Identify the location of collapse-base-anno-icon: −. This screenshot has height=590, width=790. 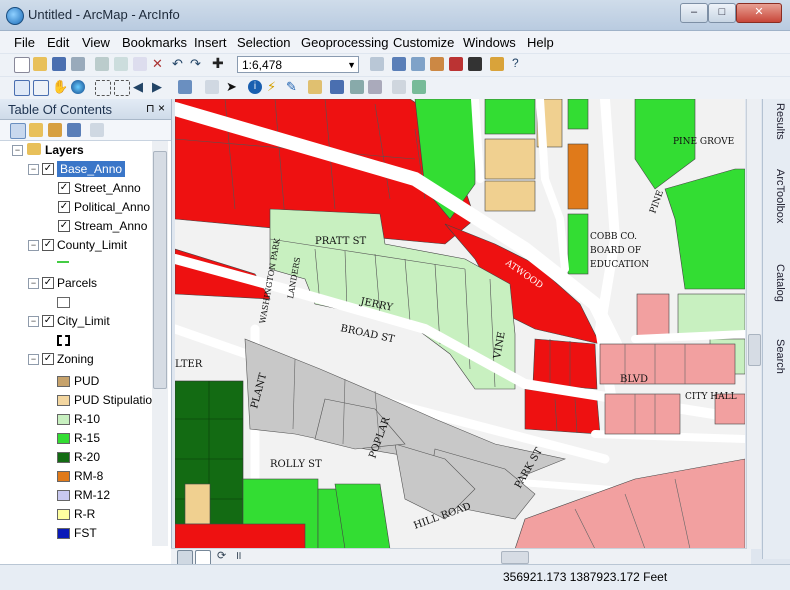
(33, 169).